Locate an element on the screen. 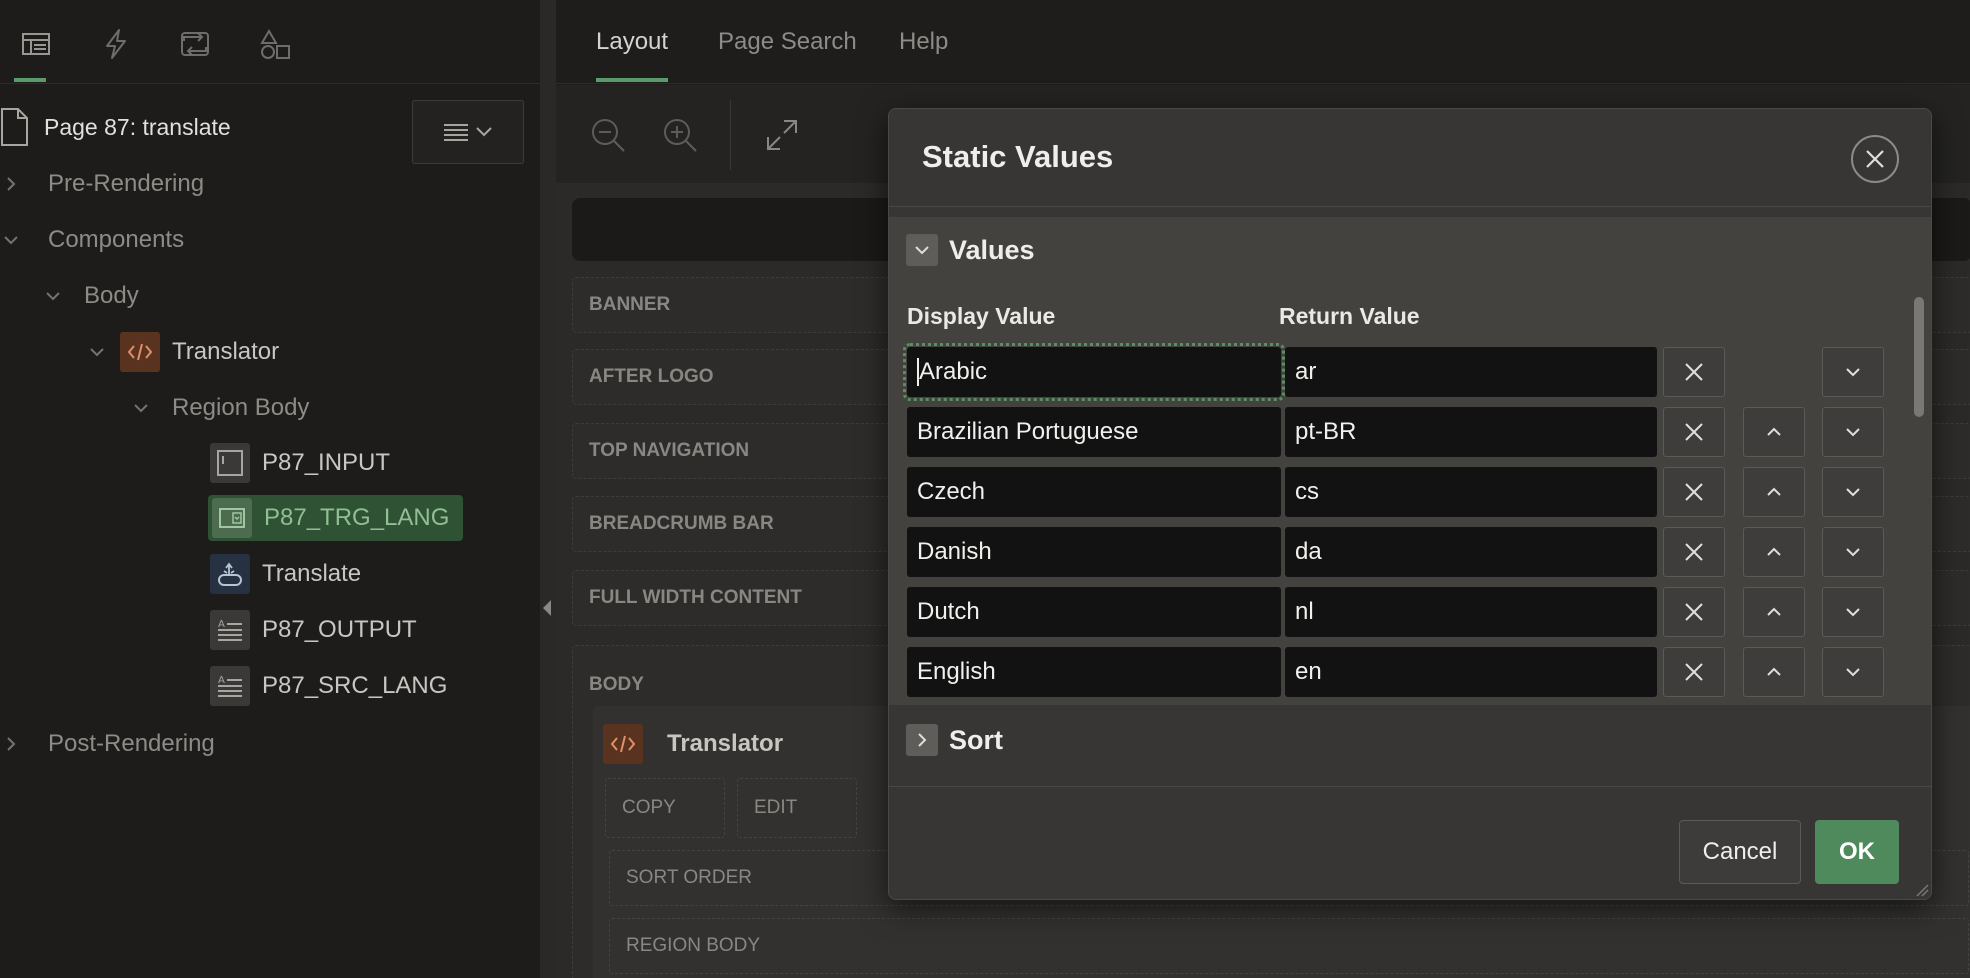 The image size is (1970, 978). dynamic-actions-icon is located at coordinates (116, 44).